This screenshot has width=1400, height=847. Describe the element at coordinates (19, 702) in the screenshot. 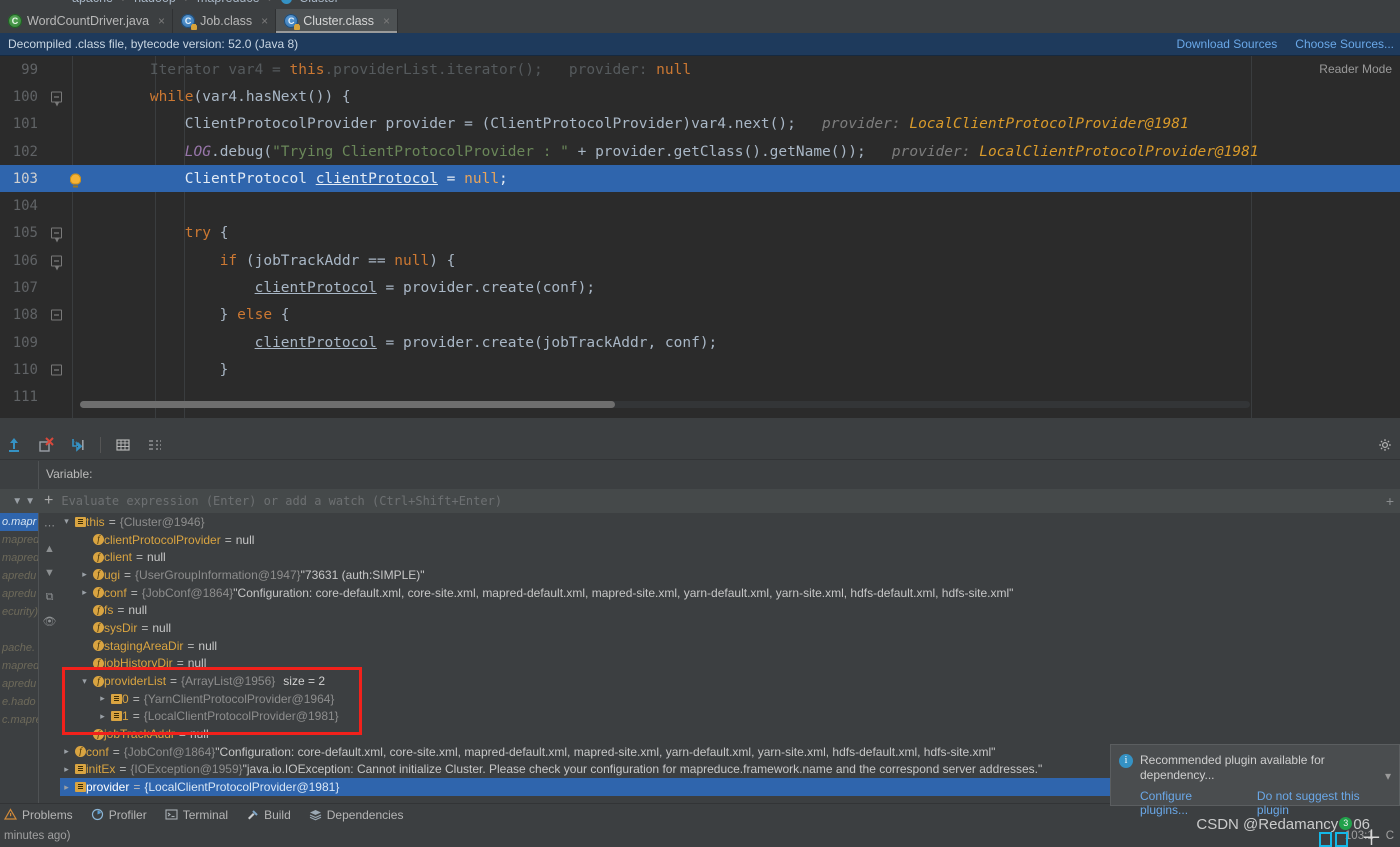

I see `frame-item: e.hado` at that location.